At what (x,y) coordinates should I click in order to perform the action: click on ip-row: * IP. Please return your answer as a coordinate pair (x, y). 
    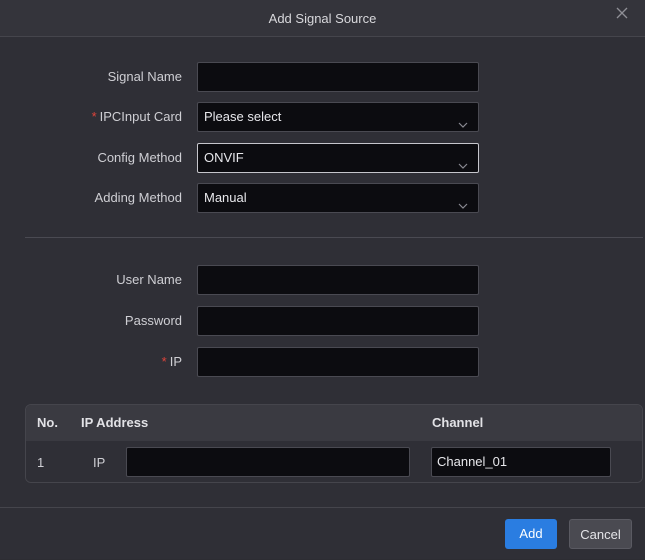
    Looking at the image, I should click on (322, 362).